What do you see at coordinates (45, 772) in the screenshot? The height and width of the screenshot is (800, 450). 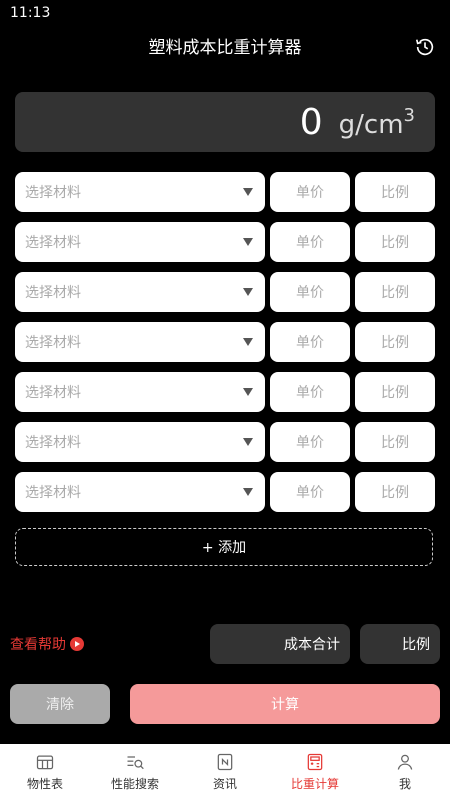 I see `tab-property-table: 物性表` at bounding box center [45, 772].